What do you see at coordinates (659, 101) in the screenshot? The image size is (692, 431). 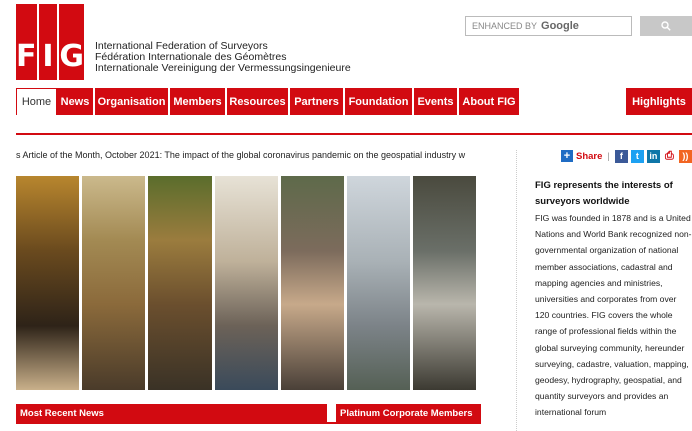 I see `nav-highlights: Highlights` at bounding box center [659, 101].